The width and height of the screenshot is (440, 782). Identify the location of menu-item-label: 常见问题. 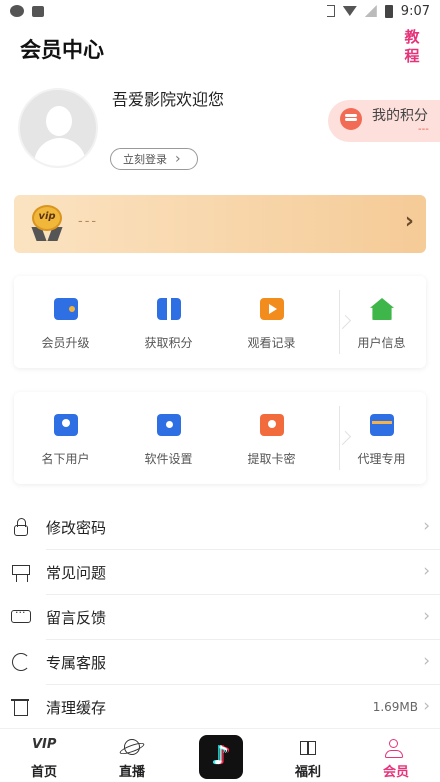
(76, 573).